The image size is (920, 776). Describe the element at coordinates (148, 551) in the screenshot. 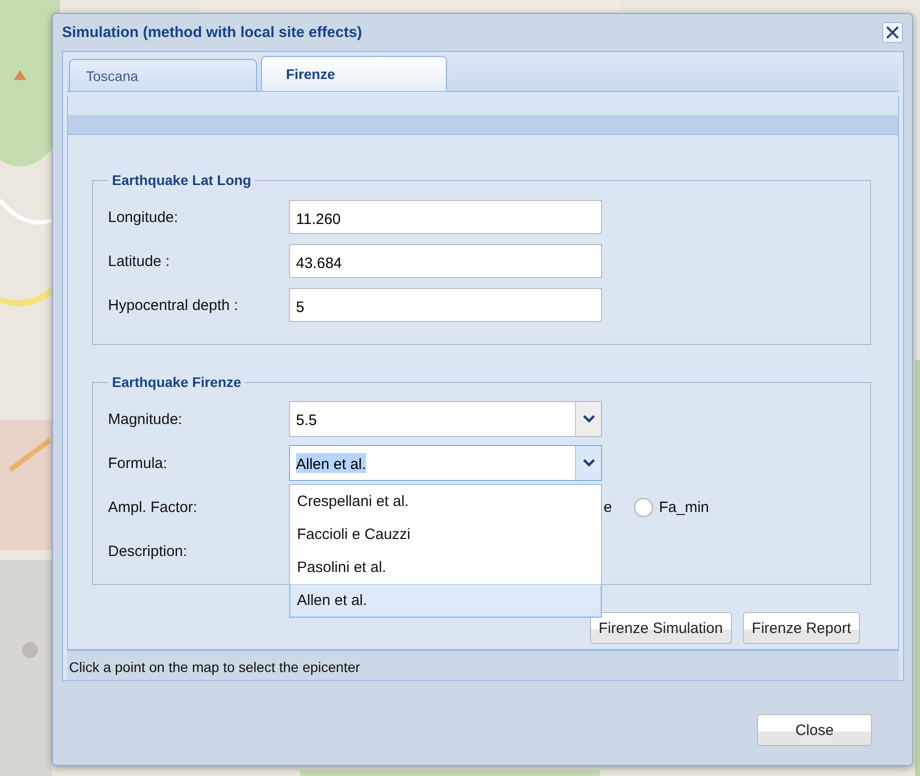

I see `field-label: Description:` at that location.